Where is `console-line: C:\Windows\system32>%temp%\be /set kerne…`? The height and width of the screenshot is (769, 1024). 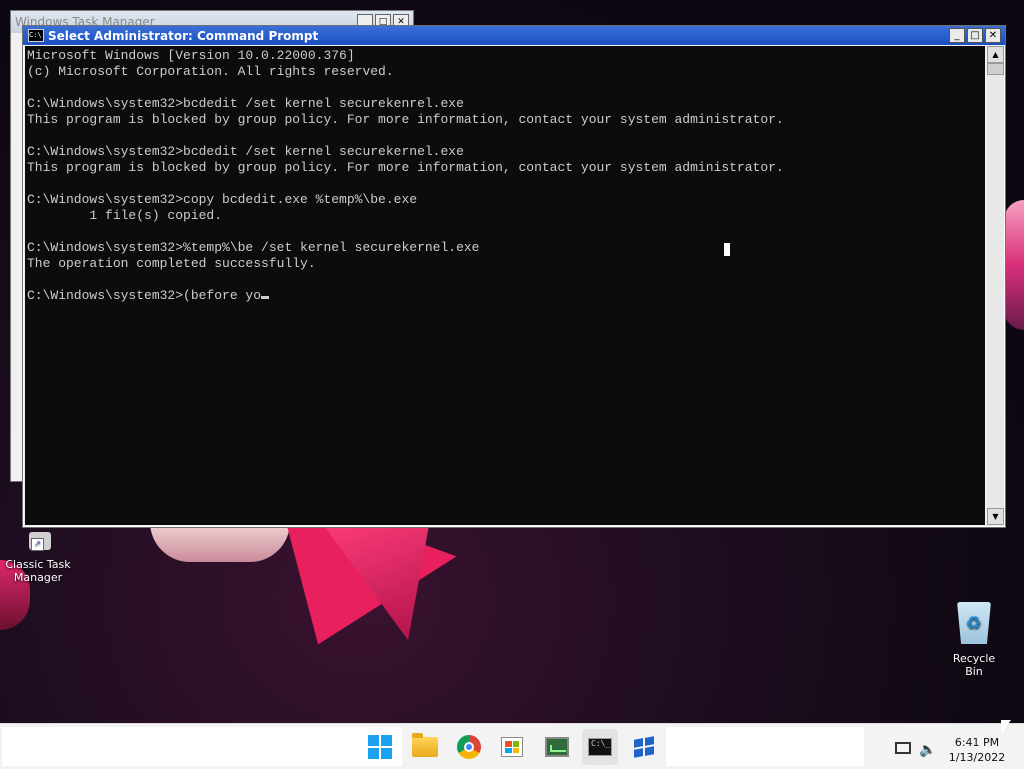 console-line: C:\Windows\system32>%temp%\be /set kerne… is located at coordinates (253, 247).